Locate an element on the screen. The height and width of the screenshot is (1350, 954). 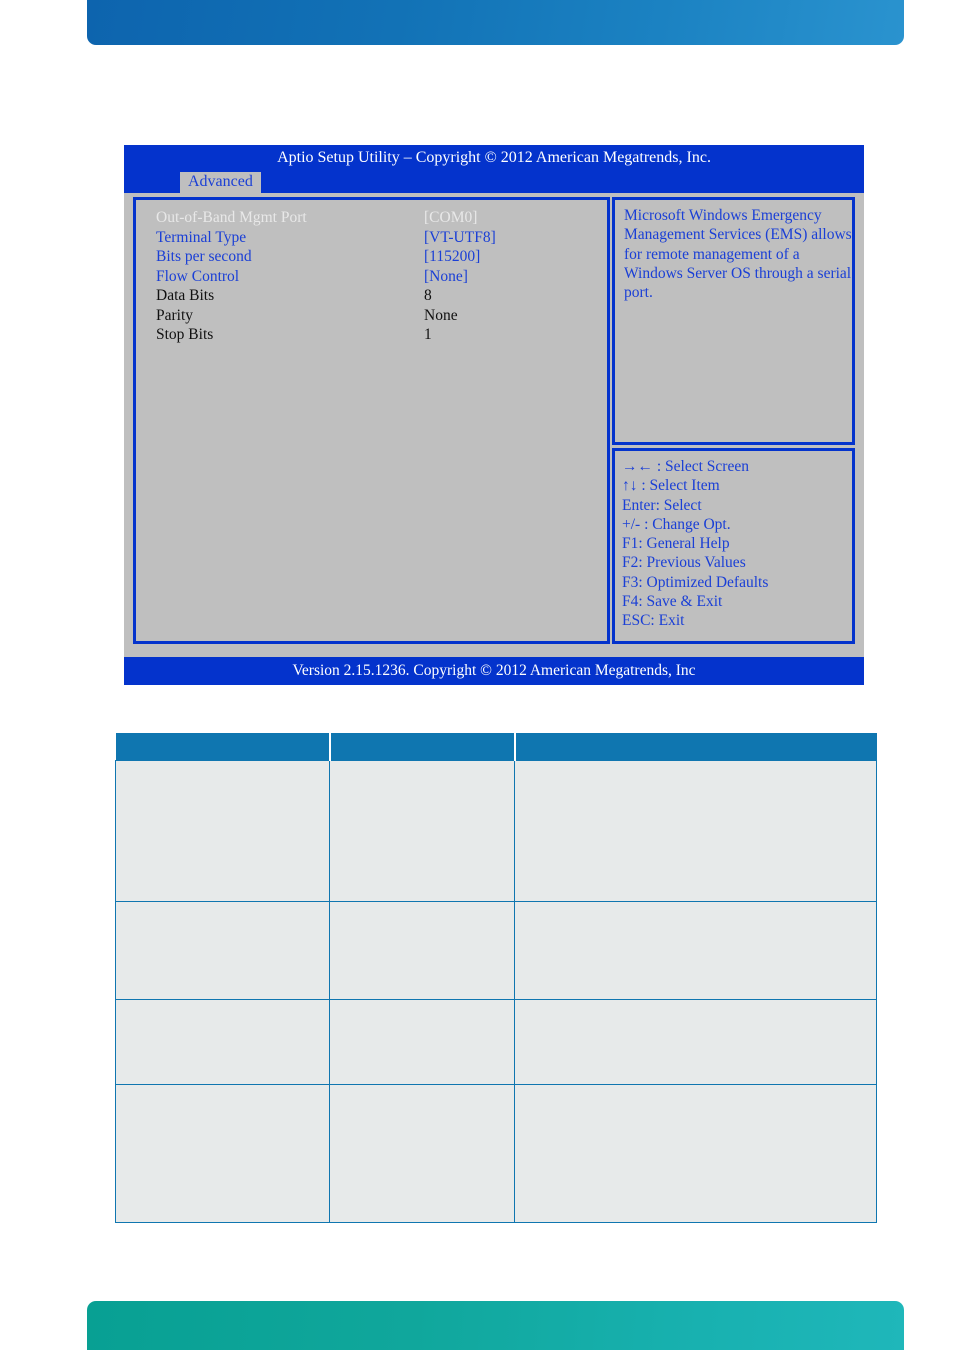
bios-menu-bar: Advanced is located at coordinates (494, 182).